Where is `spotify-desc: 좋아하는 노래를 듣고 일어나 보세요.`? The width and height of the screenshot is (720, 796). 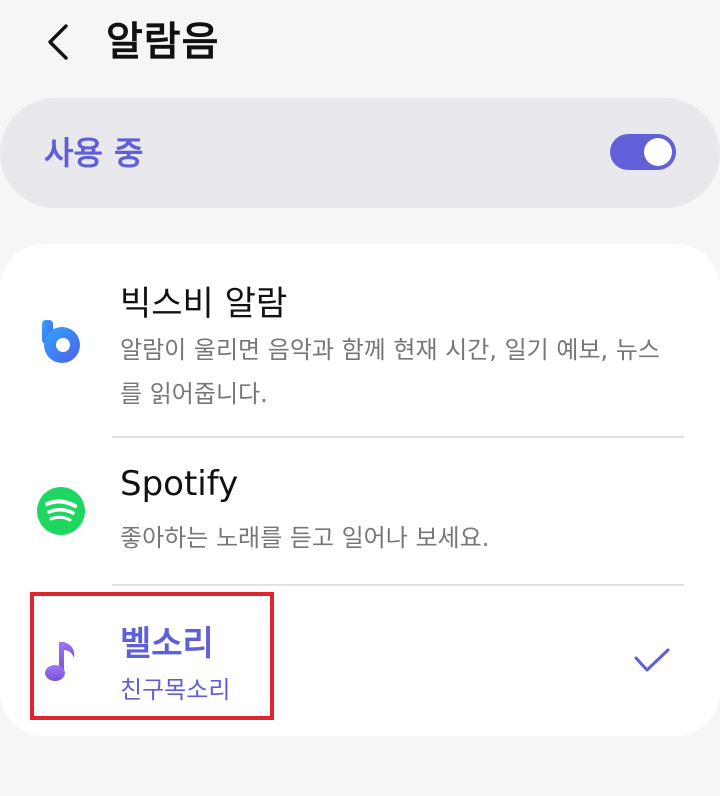 spotify-desc: 좋아하는 노래를 듣고 일어나 보세요. is located at coordinates (305, 538).